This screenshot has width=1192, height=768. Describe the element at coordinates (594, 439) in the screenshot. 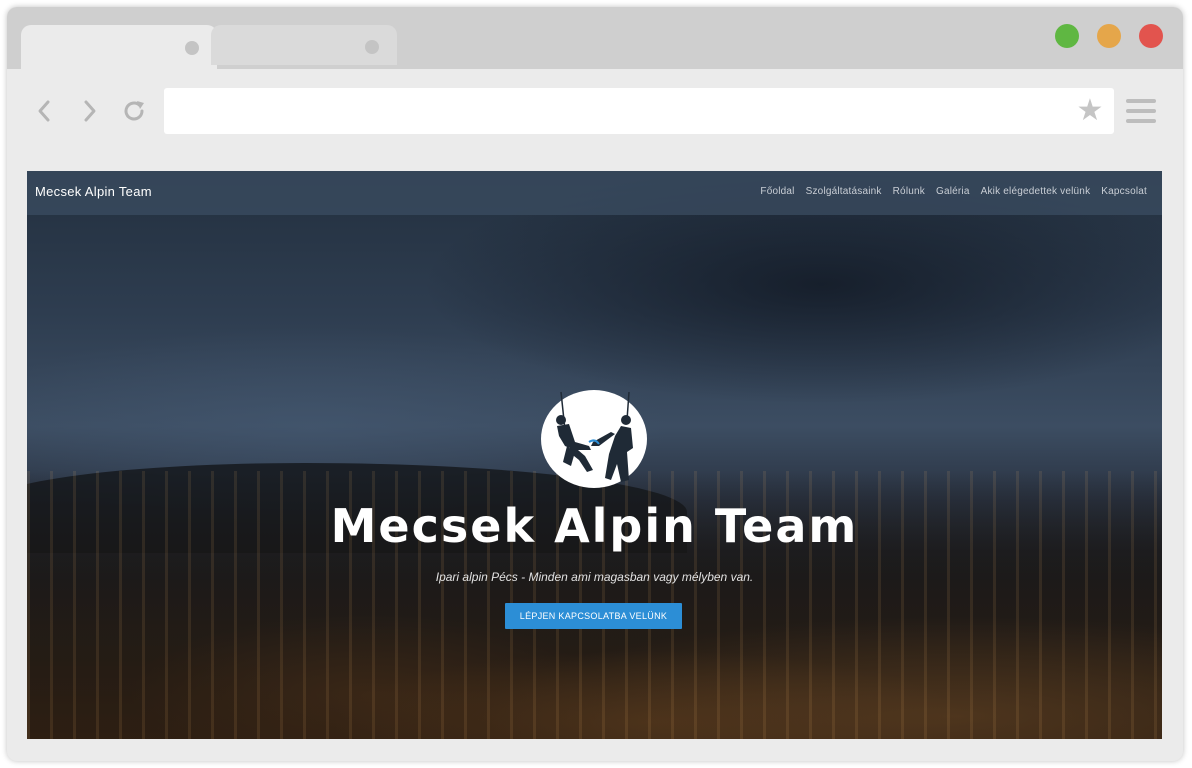

I see `climbers-logo-icon` at that location.